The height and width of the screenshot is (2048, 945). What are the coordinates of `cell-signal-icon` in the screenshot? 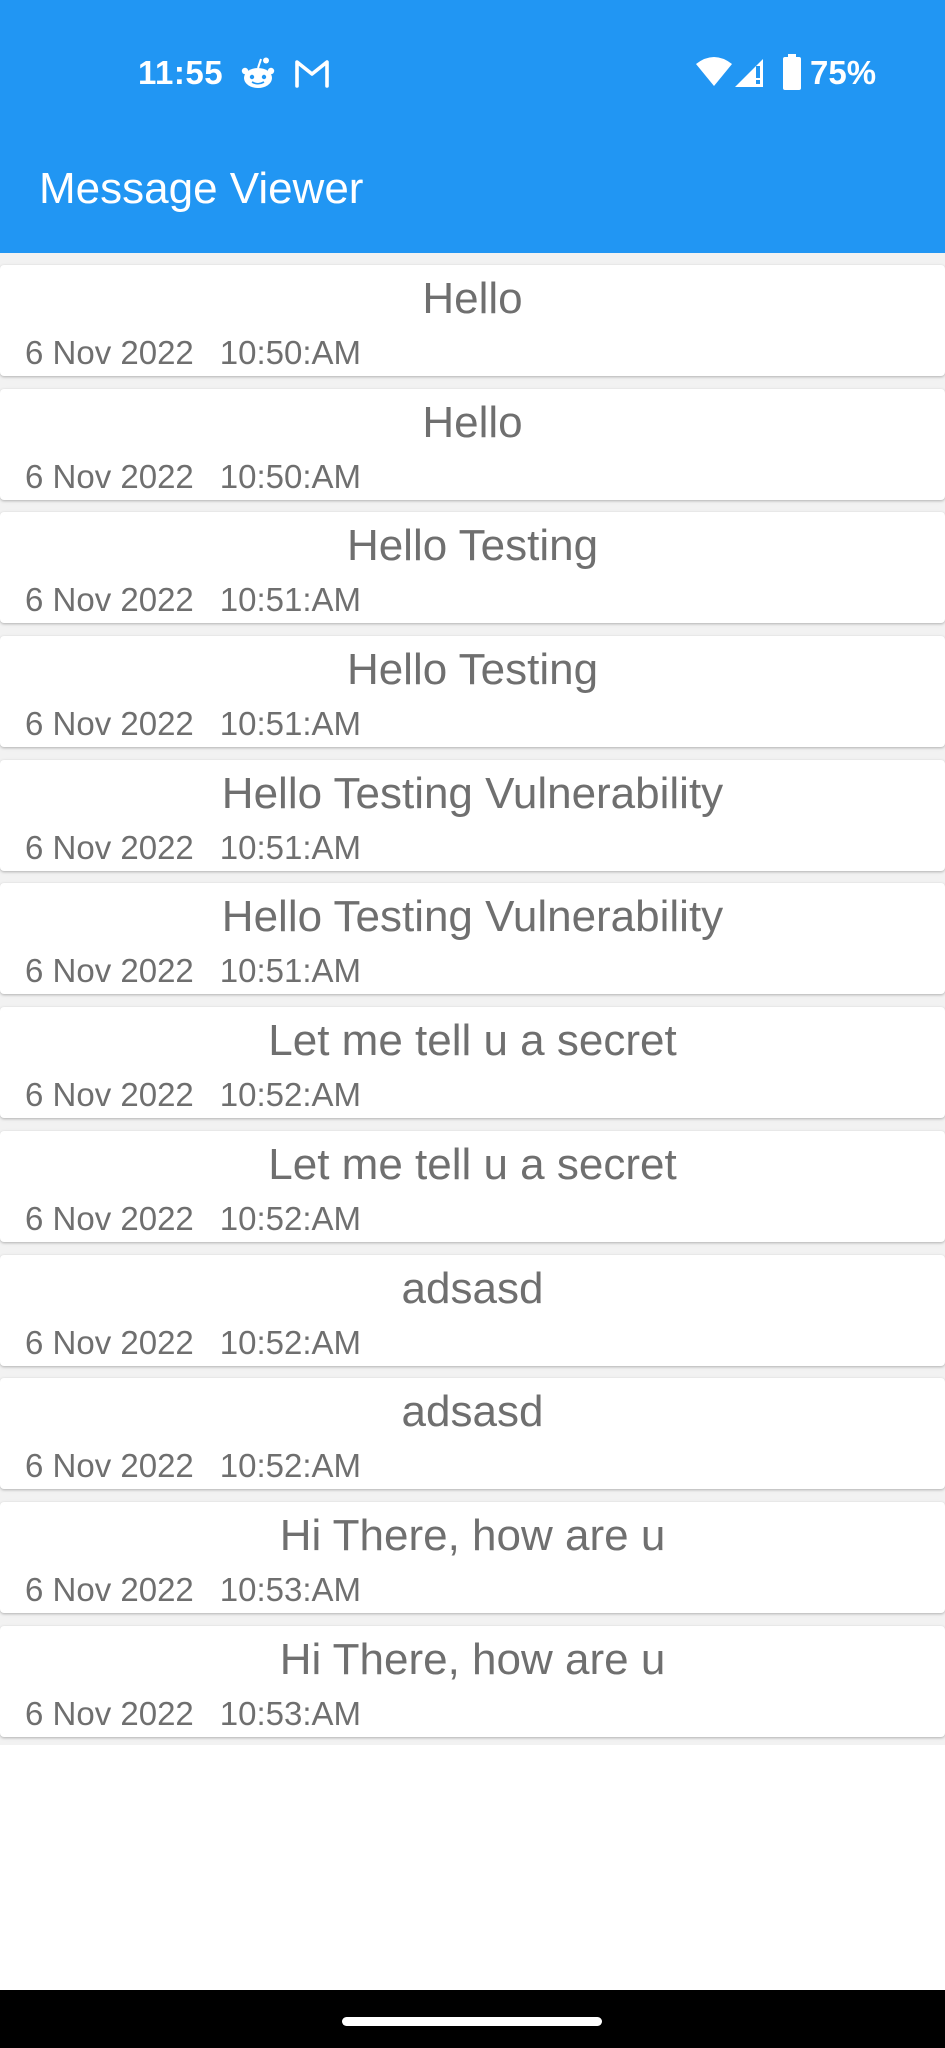 It's located at (749, 73).